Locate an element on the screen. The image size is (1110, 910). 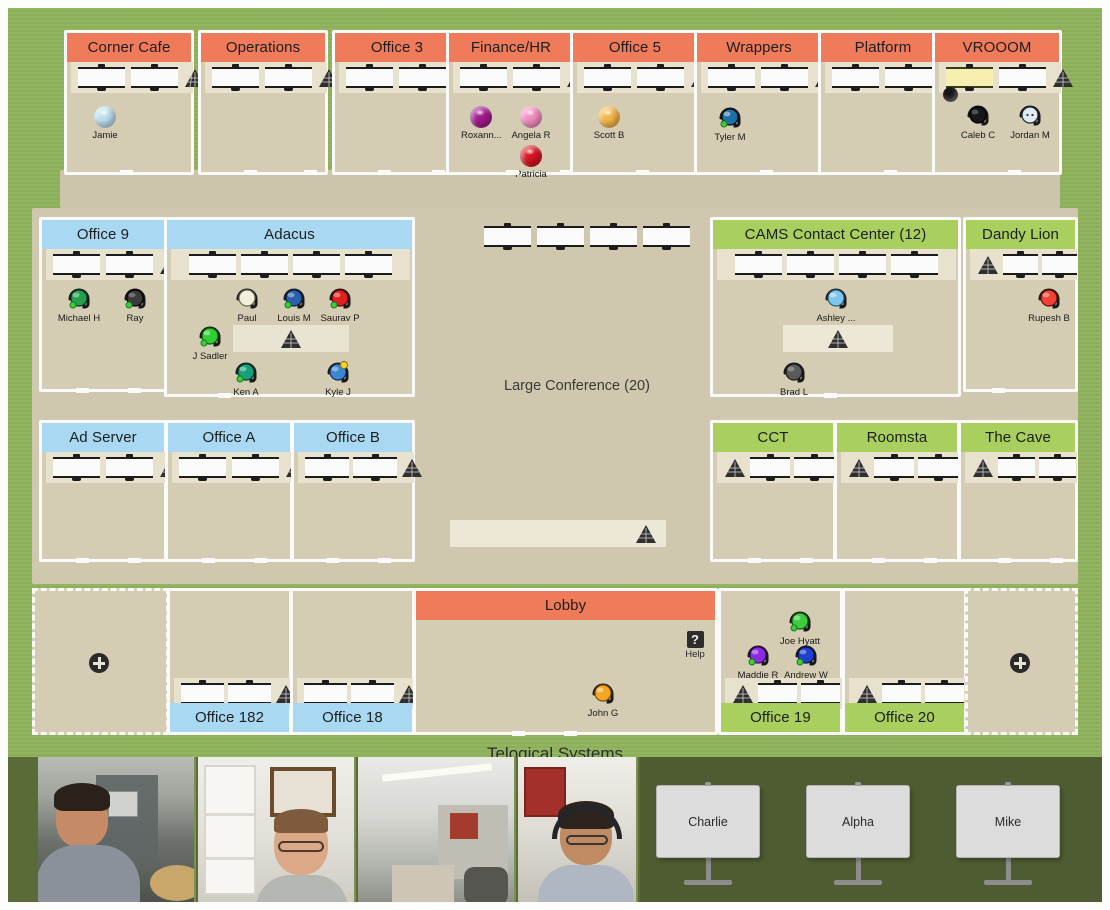
desk-bank-office-b is located at coordinates (360, 467).